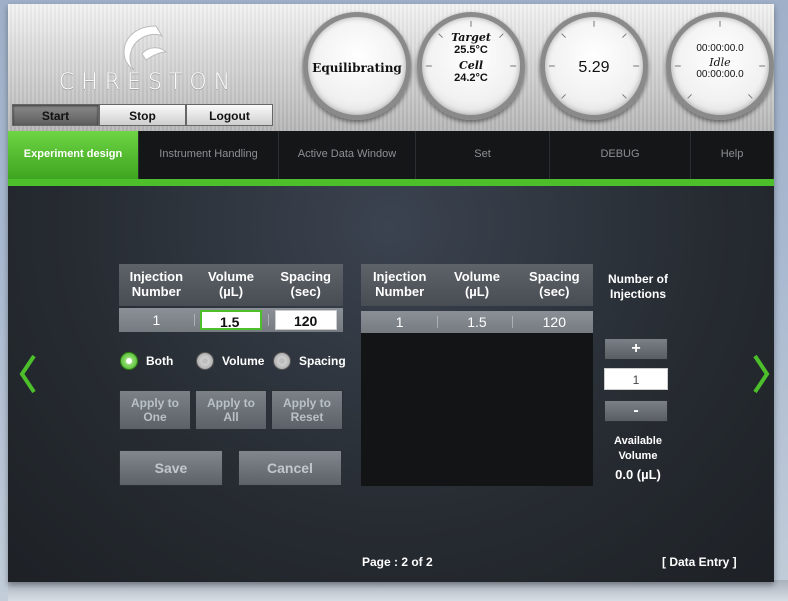 The height and width of the screenshot is (601, 788). What do you see at coordinates (73, 155) in the screenshot?
I see `tab-experiment-design: Experiment design` at bounding box center [73, 155].